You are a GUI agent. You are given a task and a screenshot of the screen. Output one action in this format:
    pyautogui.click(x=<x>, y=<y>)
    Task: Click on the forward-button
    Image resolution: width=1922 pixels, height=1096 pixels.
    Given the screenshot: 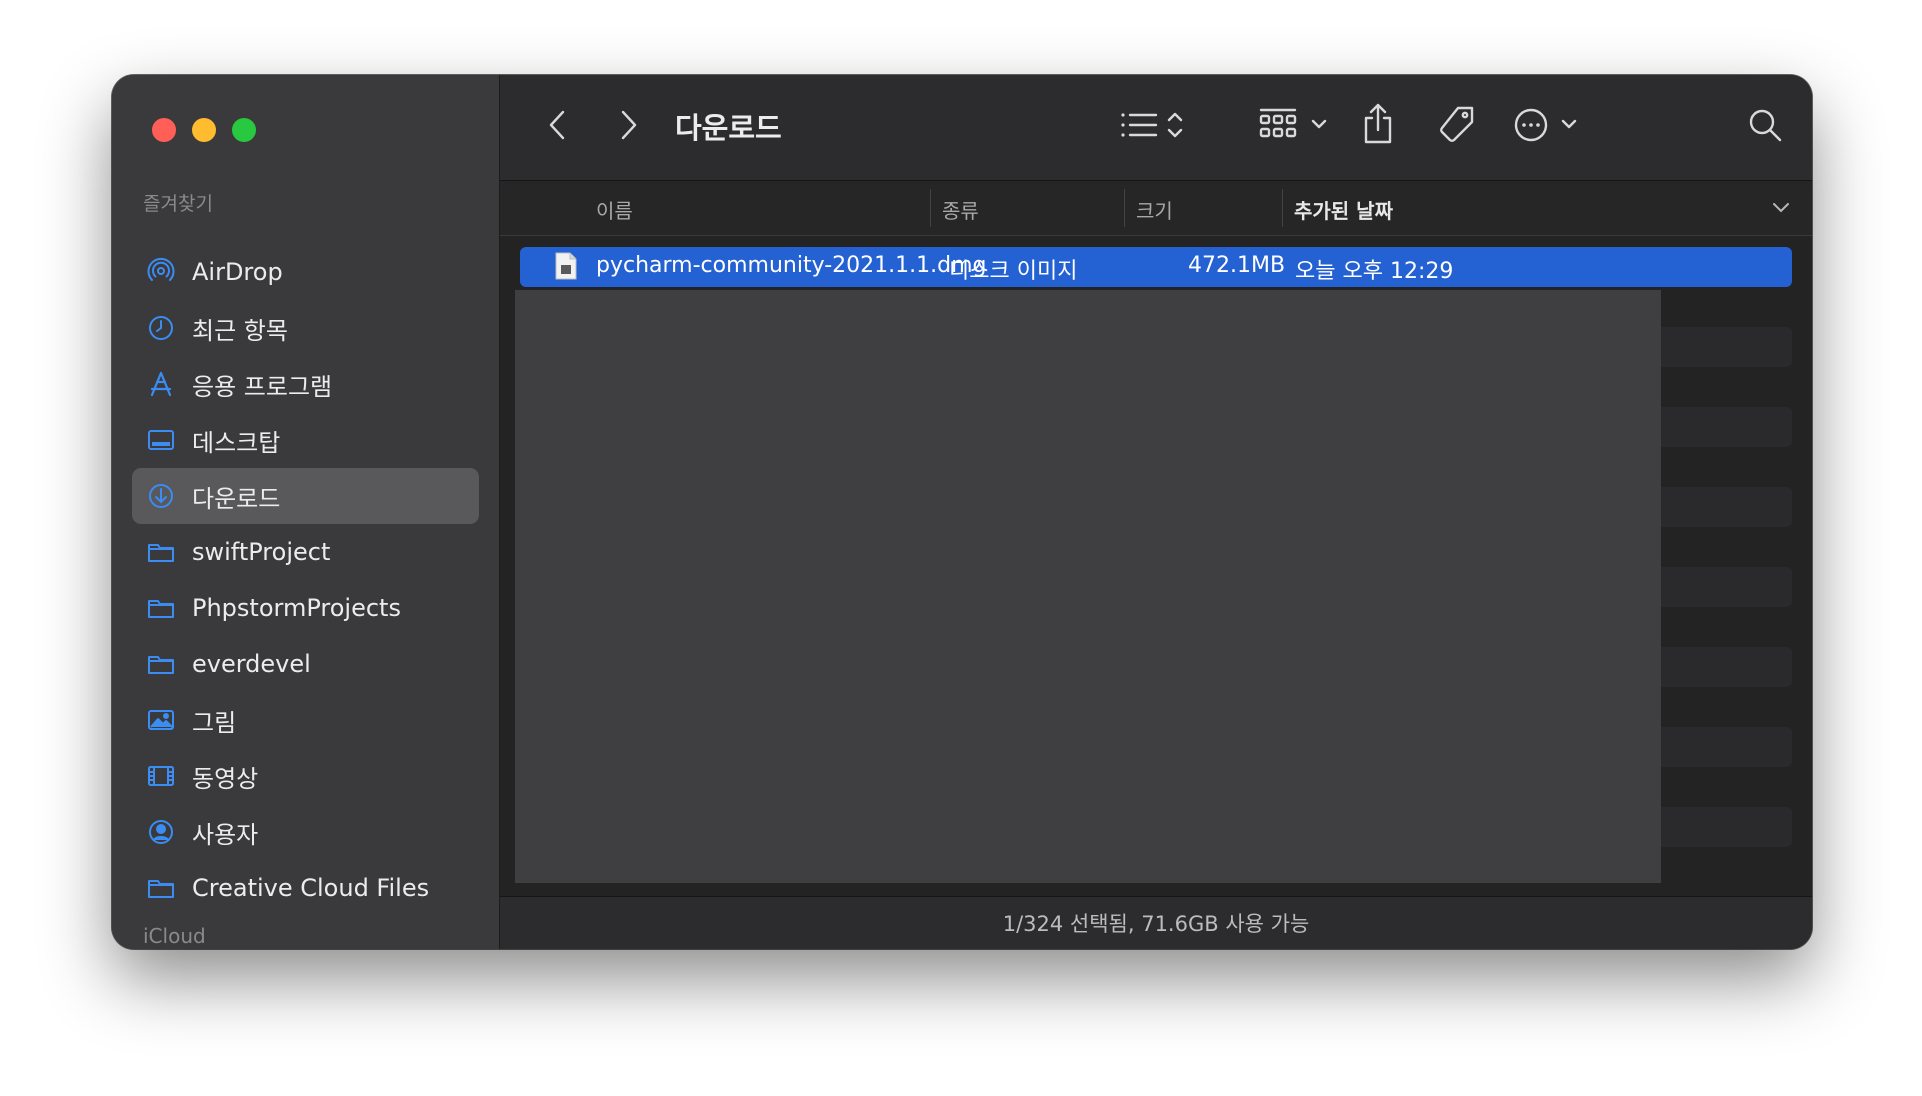 What is the action you would take?
    pyautogui.click(x=628, y=125)
    